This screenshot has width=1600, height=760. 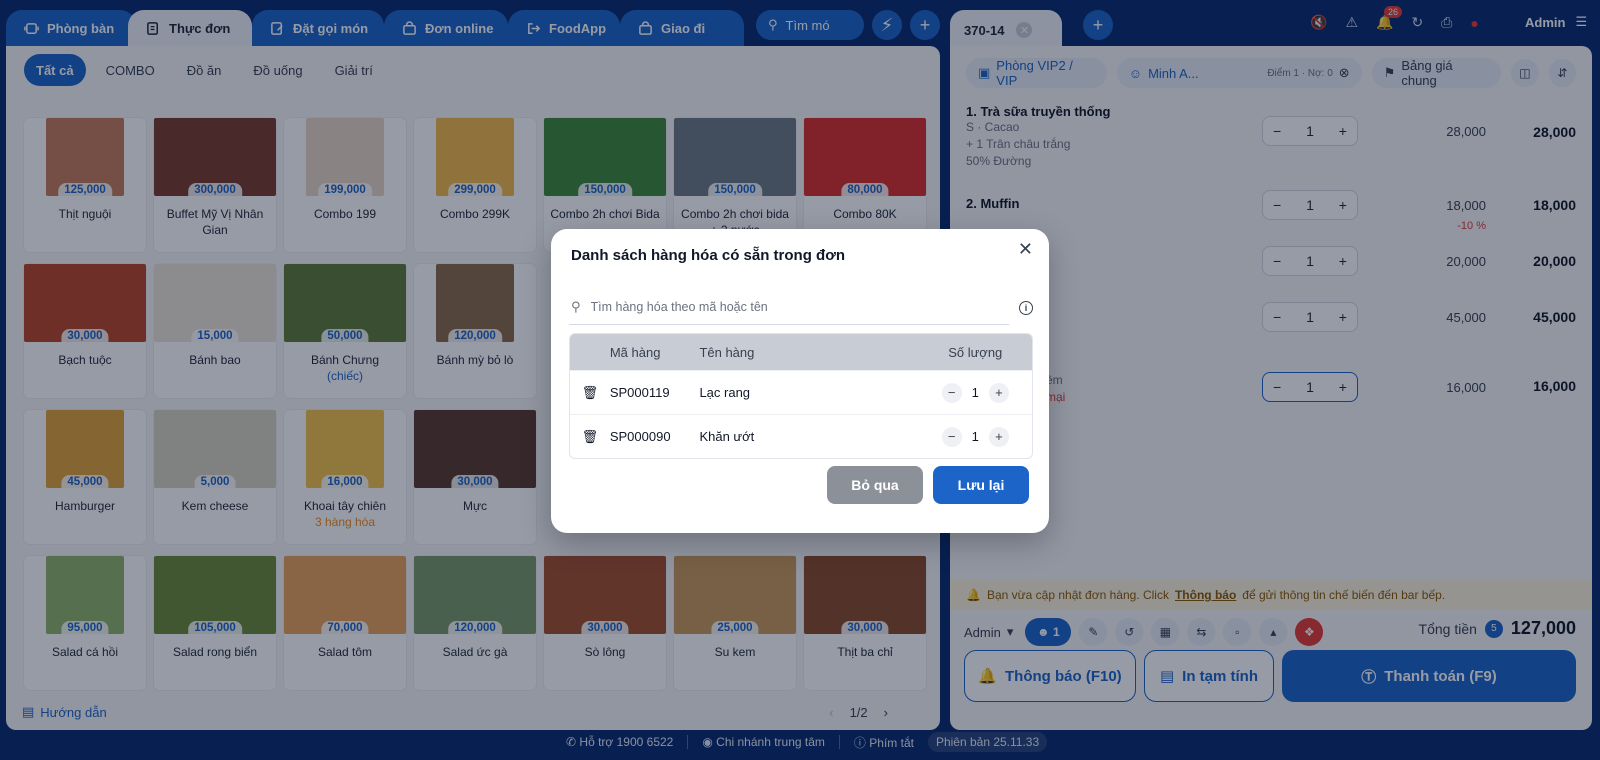 What do you see at coordinates (727, 436) in the screenshot?
I see `item-name: Khăn ướt` at bounding box center [727, 436].